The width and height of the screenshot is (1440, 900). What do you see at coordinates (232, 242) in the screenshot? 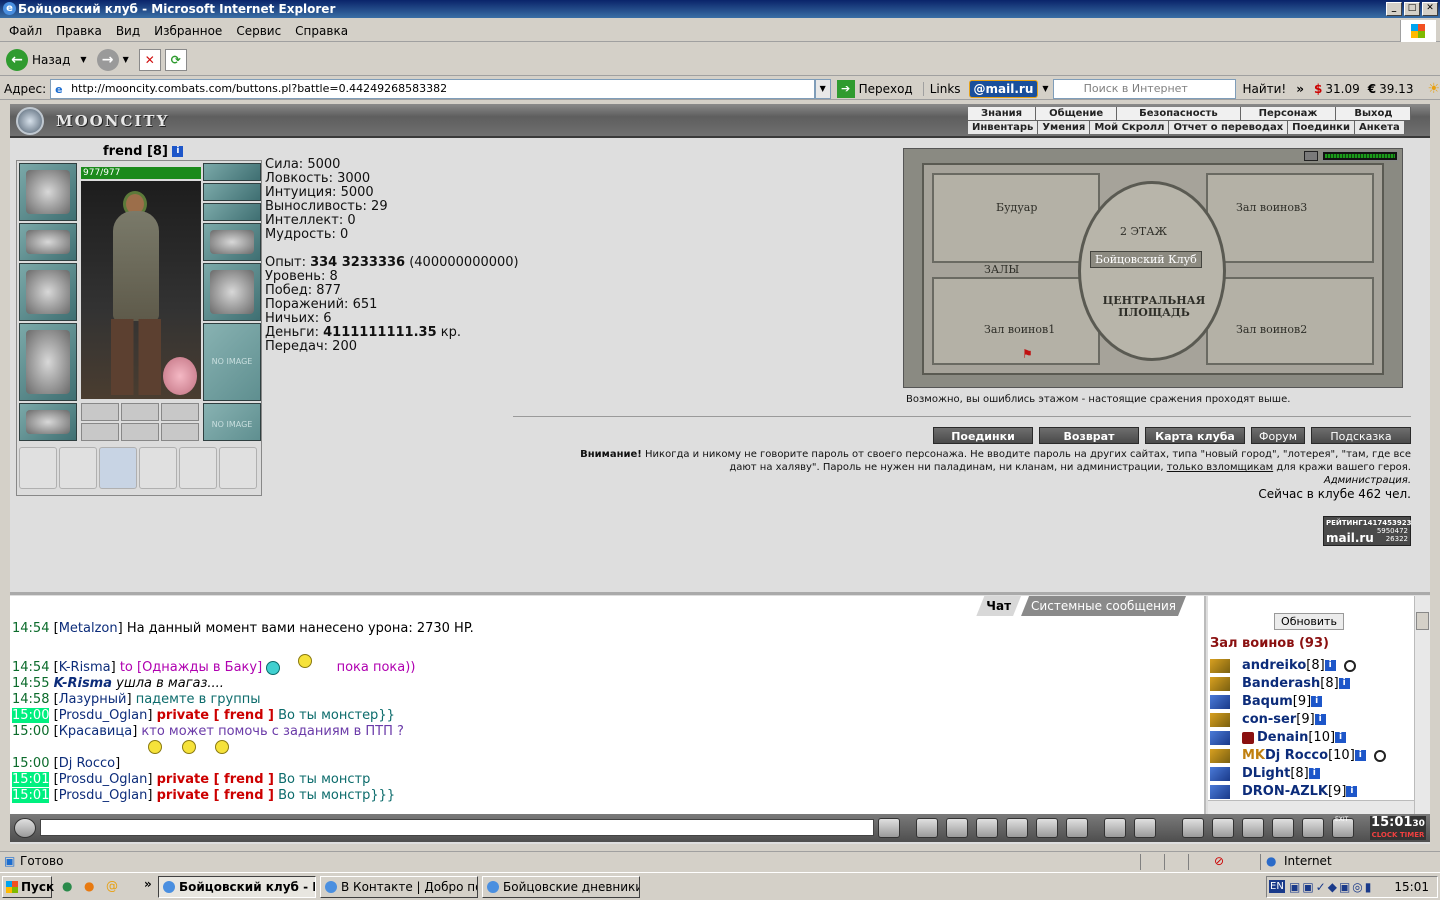
I see `gloves-slot` at bounding box center [232, 242].